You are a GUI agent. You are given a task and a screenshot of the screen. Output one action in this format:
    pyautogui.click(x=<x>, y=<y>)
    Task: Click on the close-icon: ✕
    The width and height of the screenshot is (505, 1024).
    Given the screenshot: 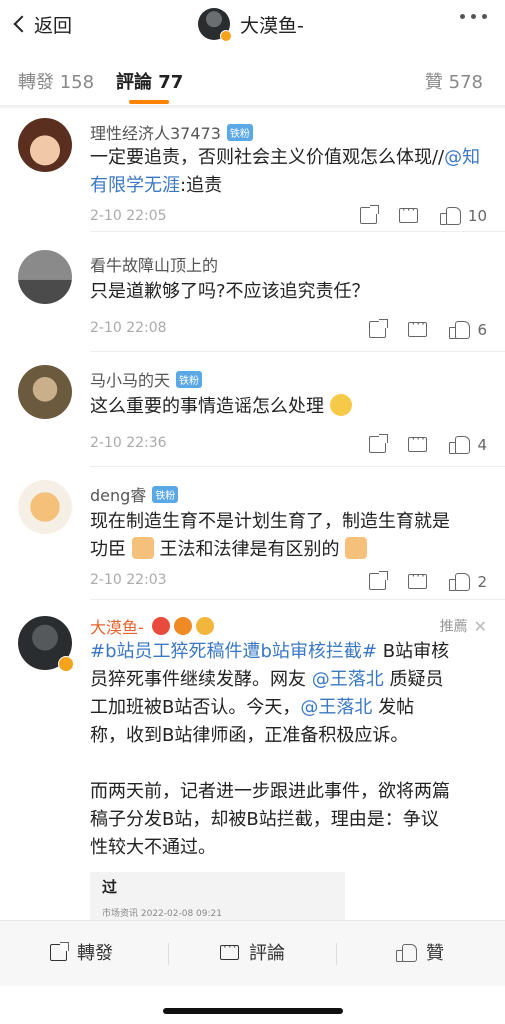 What is the action you would take?
    pyautogui.click(x=480, y=626)
    